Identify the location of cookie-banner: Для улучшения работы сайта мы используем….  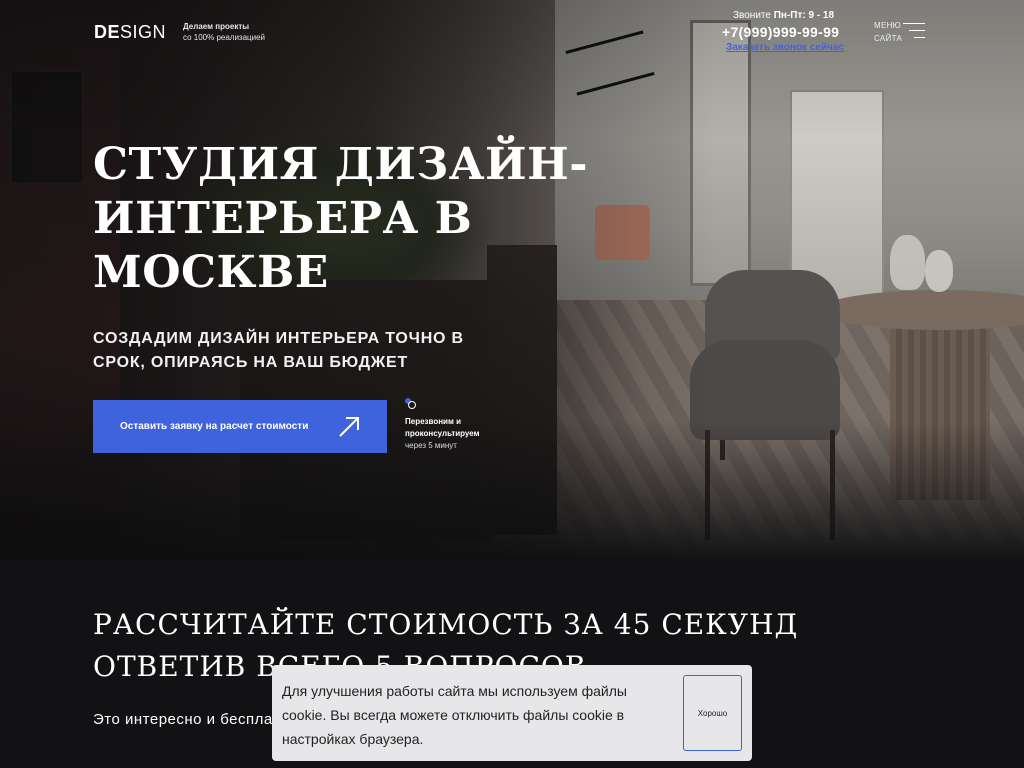
(512, 713).